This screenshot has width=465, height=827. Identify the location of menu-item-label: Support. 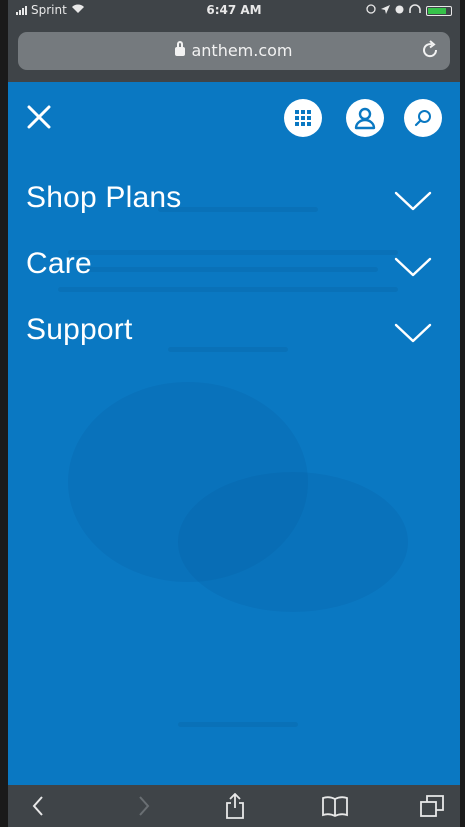
(79, 329).